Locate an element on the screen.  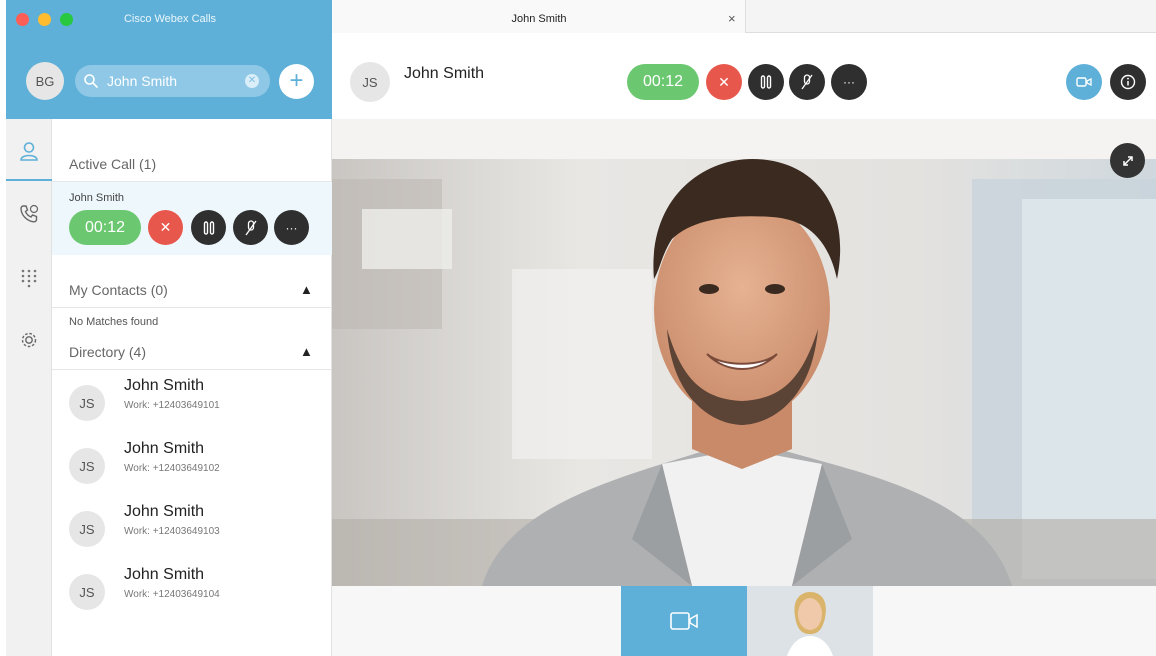
nav-rail is located at coordinates (29, 387).